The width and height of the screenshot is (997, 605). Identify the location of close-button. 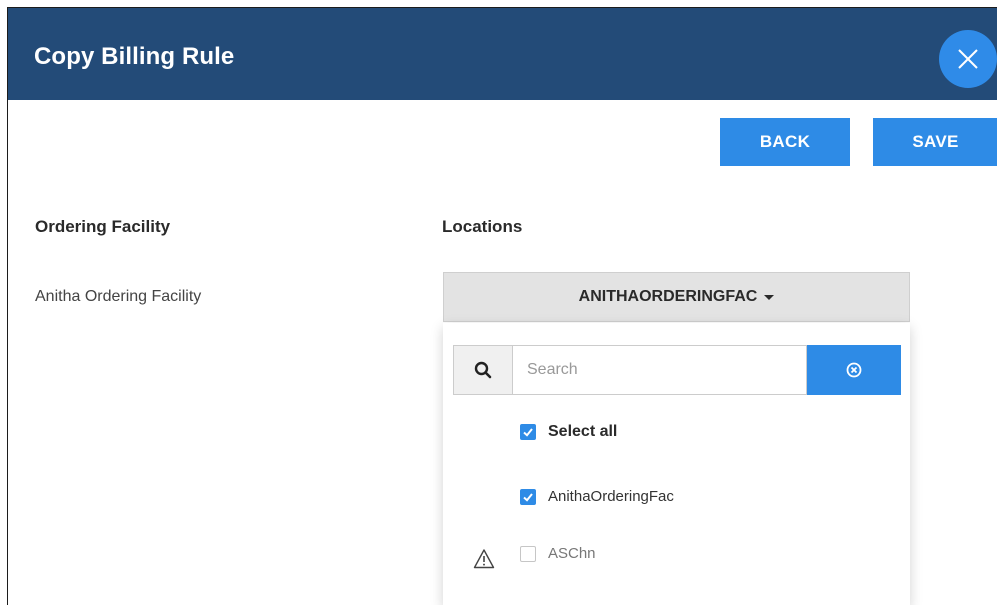
(968, 59).